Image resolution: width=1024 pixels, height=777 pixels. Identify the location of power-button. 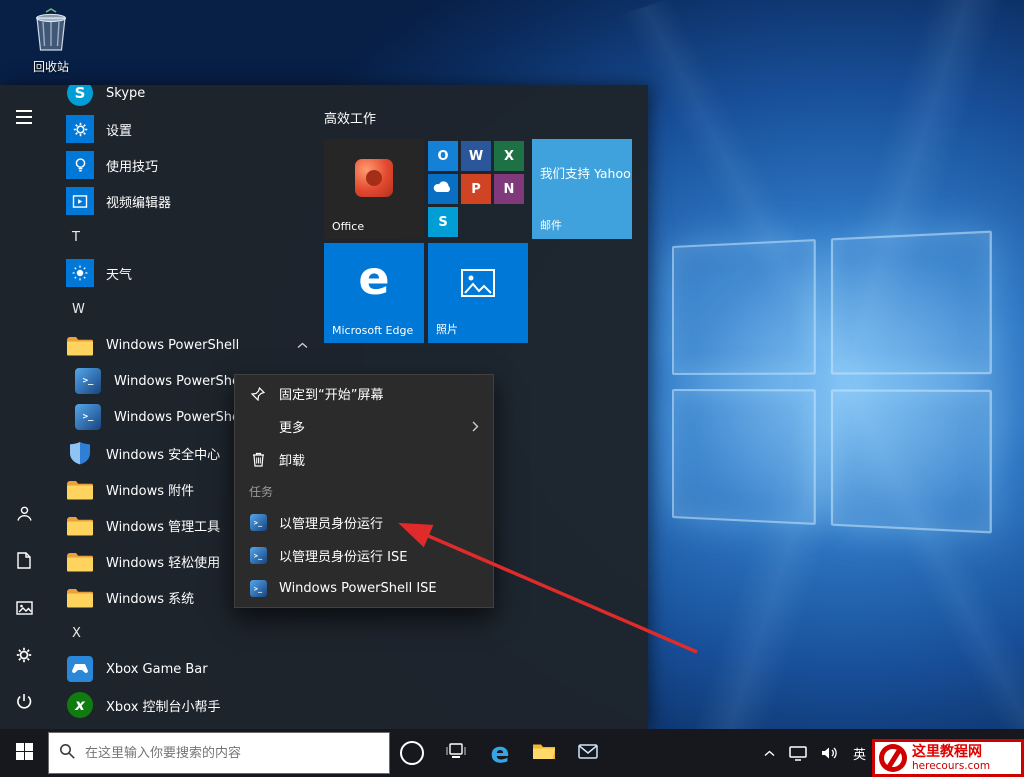
(24, 703).